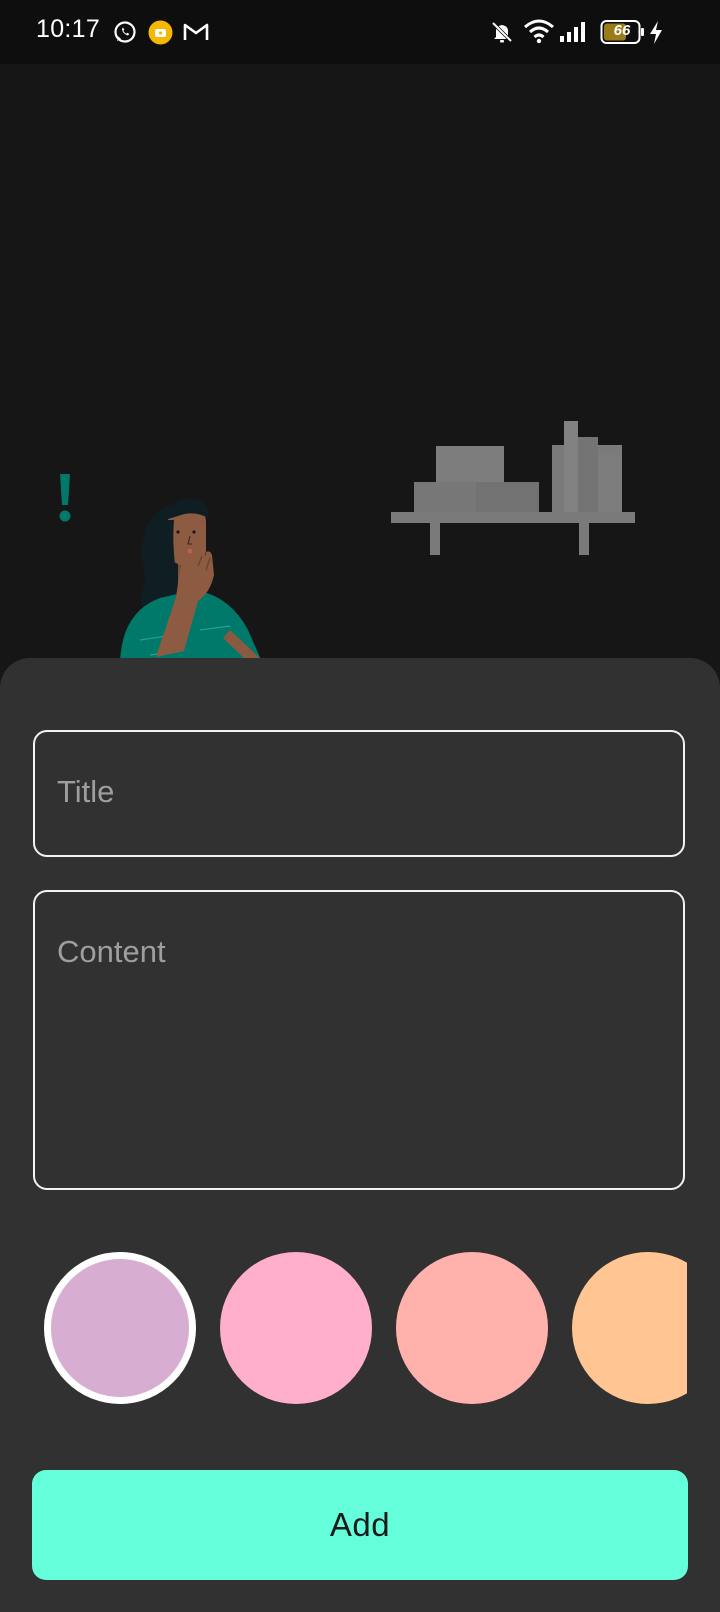 This screenshot has width=720, height=1612. I want to click on color-swatch-peach, so click(629, 1328).